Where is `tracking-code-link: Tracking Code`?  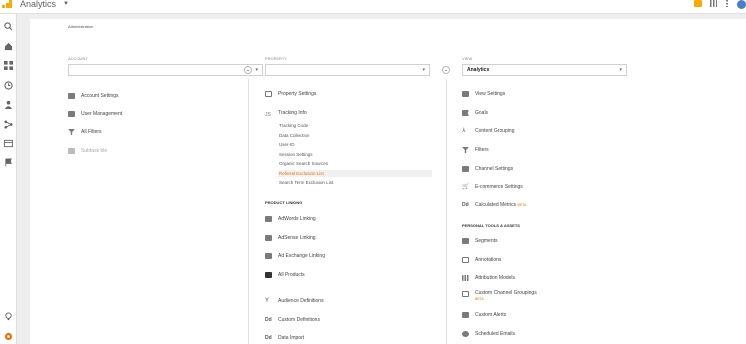 tracking-code-link: Tracking Code is located at coordinates (293, 125).